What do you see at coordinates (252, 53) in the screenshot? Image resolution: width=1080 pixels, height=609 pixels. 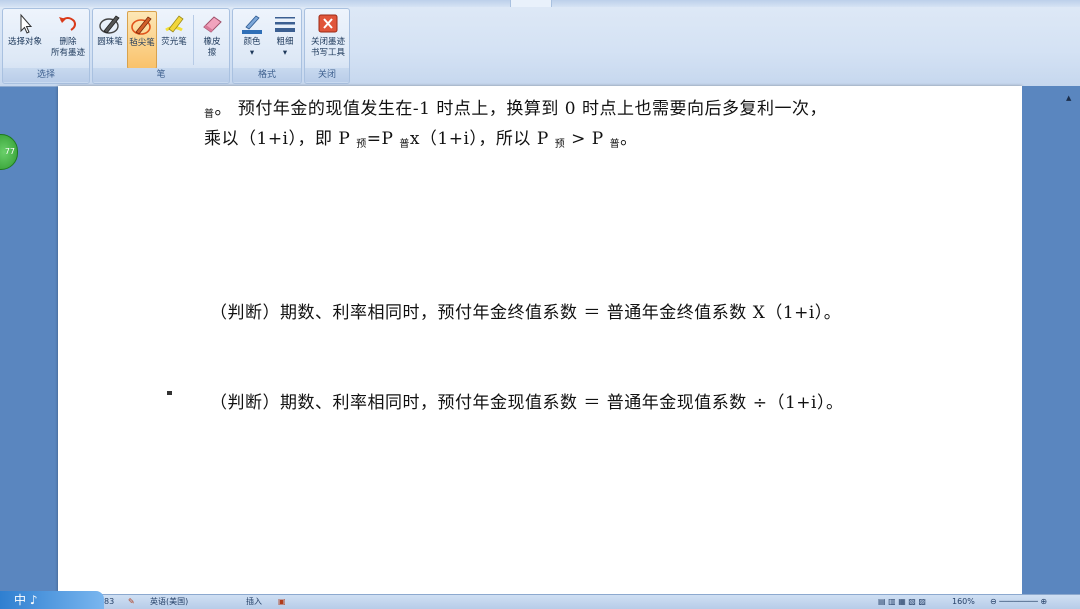 I see `color-dropdown-icon: ▾` at bounding box center [252, 53].